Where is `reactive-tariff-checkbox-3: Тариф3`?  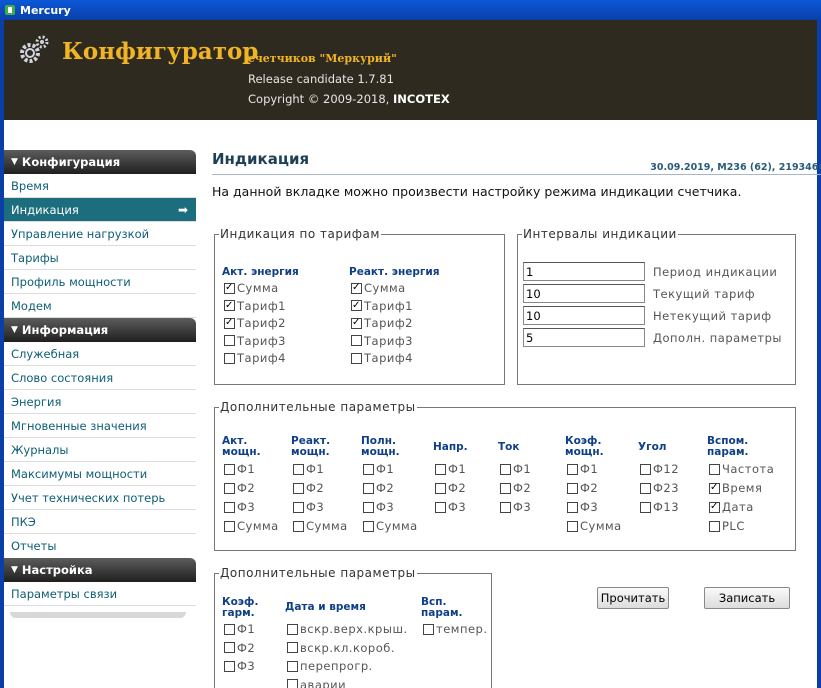 reactive-tariff-checkbox-3: Тариф3 is located at coordinates (382, 341).